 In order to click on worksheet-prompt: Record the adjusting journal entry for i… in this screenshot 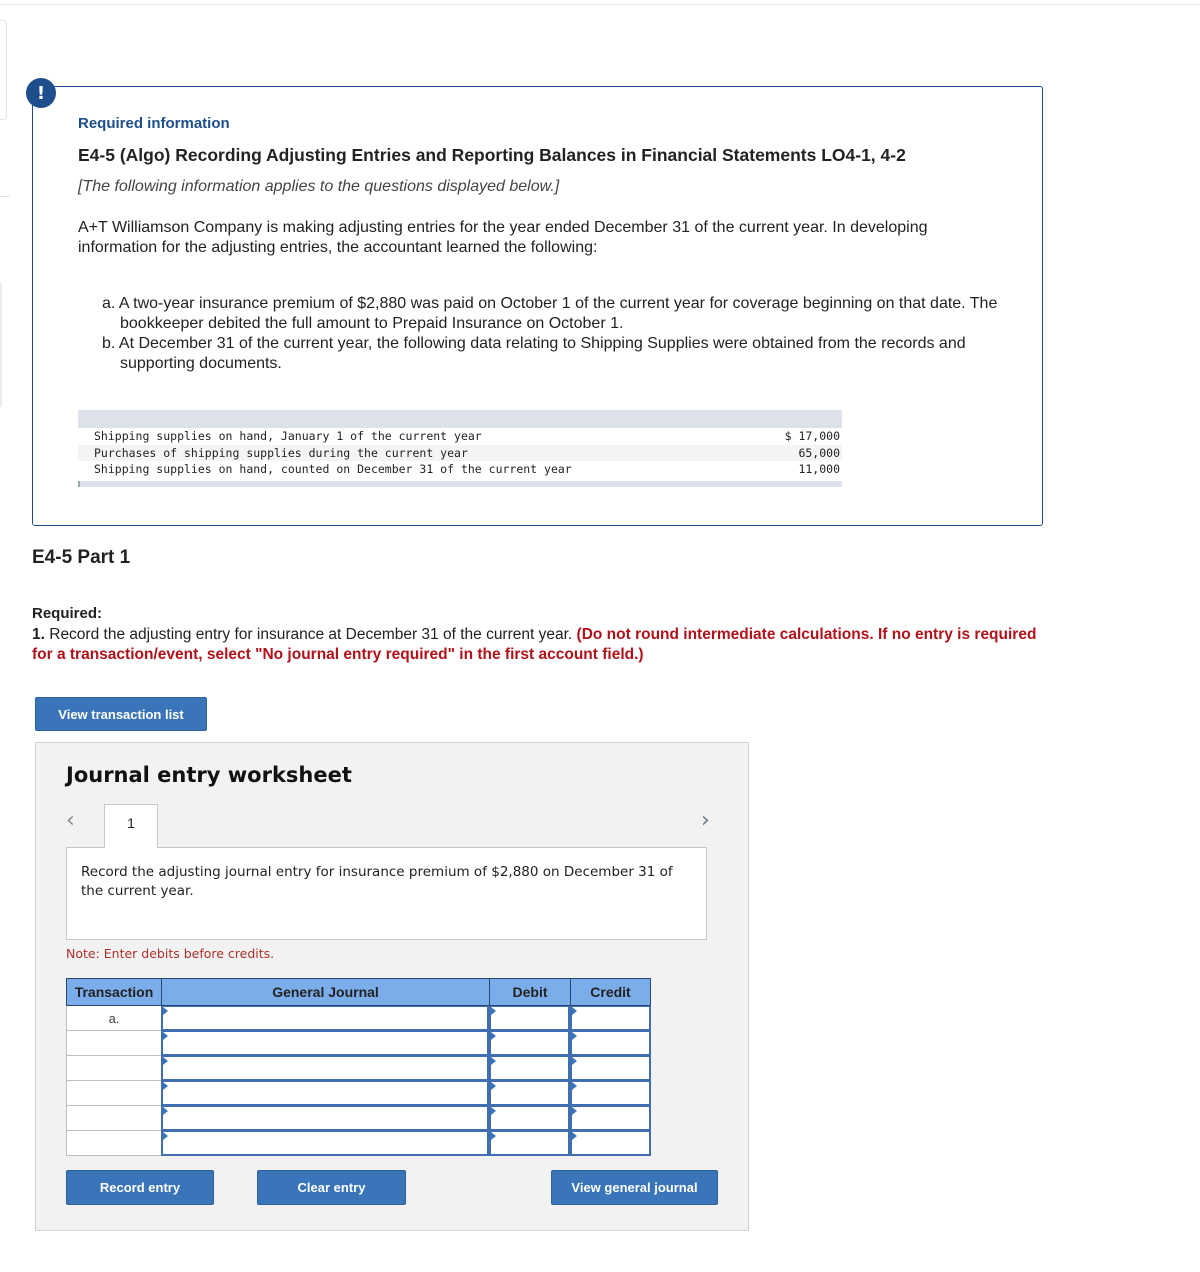, I will do `click(386, 893)`.